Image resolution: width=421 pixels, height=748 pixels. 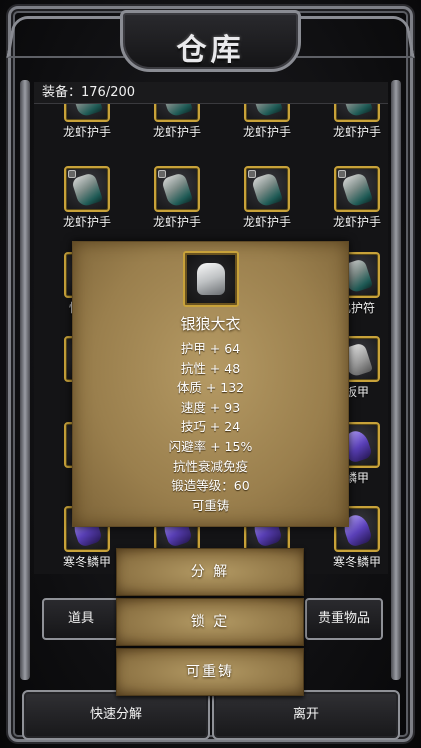 I want to click on quick-decompose-button: 快速分解, so click(x=116, y=715).